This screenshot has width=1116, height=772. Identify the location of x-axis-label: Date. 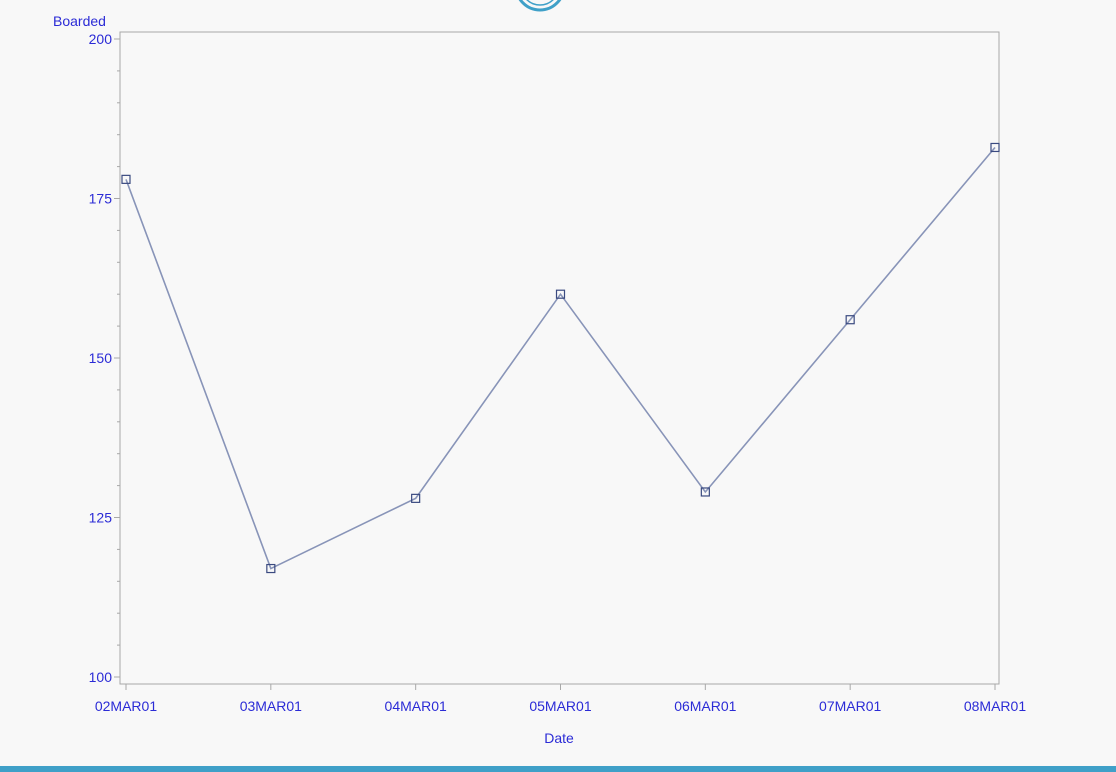
(559, 738).